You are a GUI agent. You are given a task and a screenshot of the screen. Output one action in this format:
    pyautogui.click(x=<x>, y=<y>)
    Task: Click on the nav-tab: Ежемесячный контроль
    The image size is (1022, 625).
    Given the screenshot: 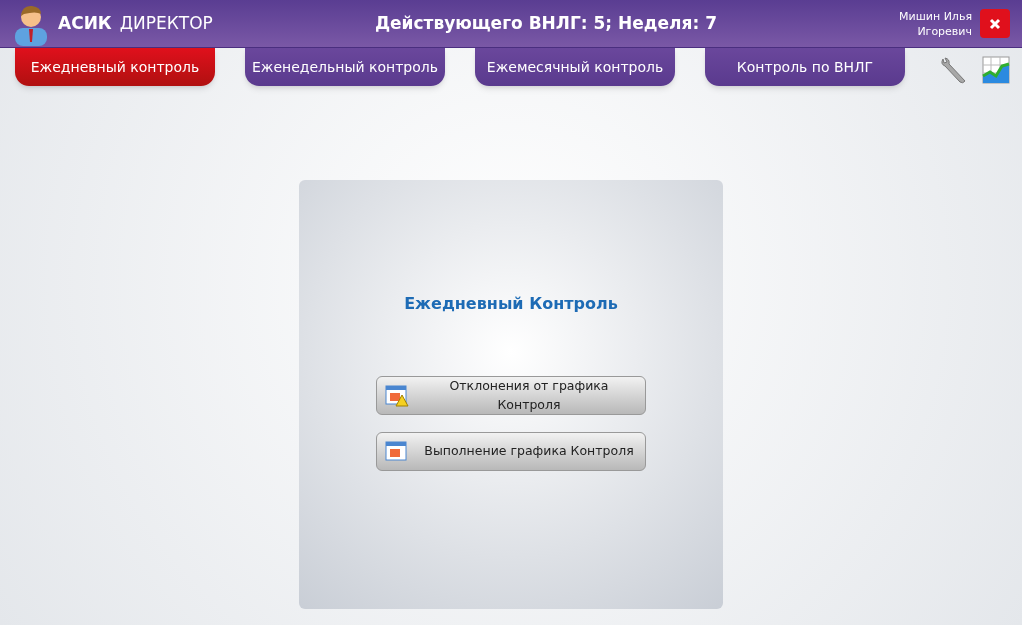 What is the action you would take?
    pyautogui.click(x=575, y=67)
    